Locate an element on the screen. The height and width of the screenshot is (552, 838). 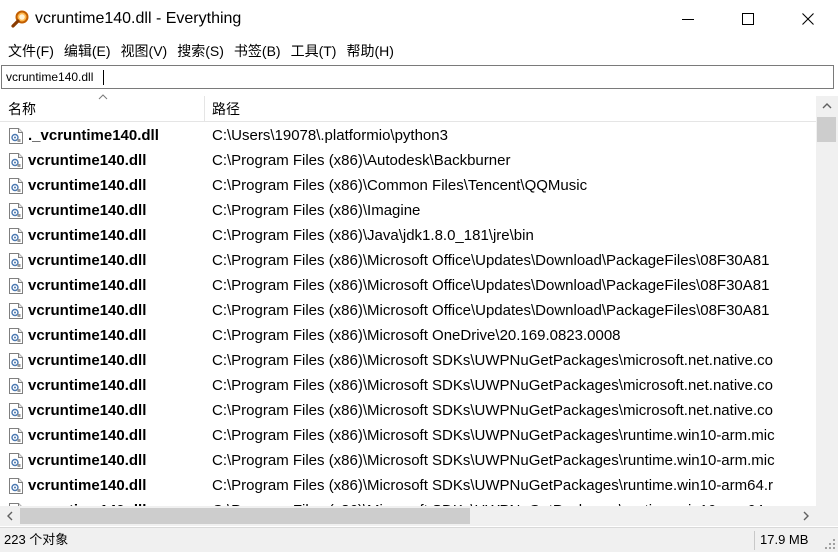
column-header: 名称 路径 is located at coordinates (408, 109).